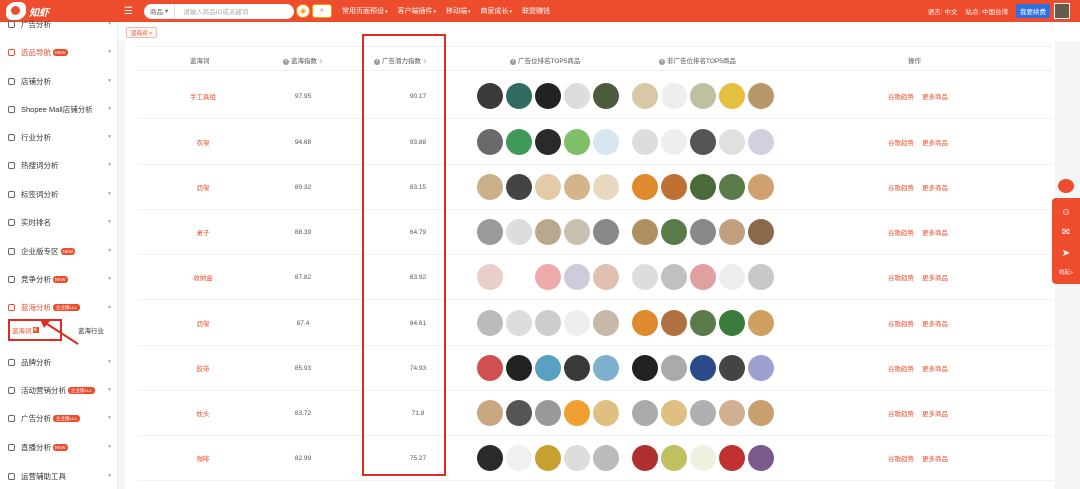 The height and width of the screenshot is (489, 1080). Describe the element at coordinates (142, 32) in the screenshot. I see `tab-blue-ocean-words: 蓝海词 ×` at that location.